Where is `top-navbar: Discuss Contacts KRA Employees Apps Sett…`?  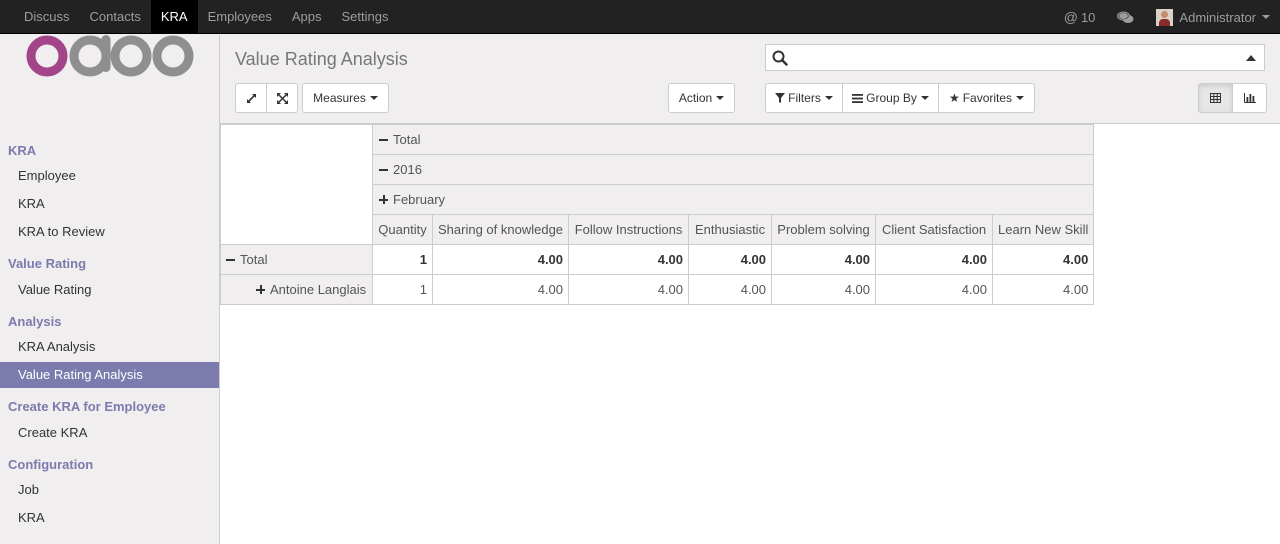 top-navbar: Discuss Contacts KRA Employees Apps Sett… is located at coordinates (640, 17).